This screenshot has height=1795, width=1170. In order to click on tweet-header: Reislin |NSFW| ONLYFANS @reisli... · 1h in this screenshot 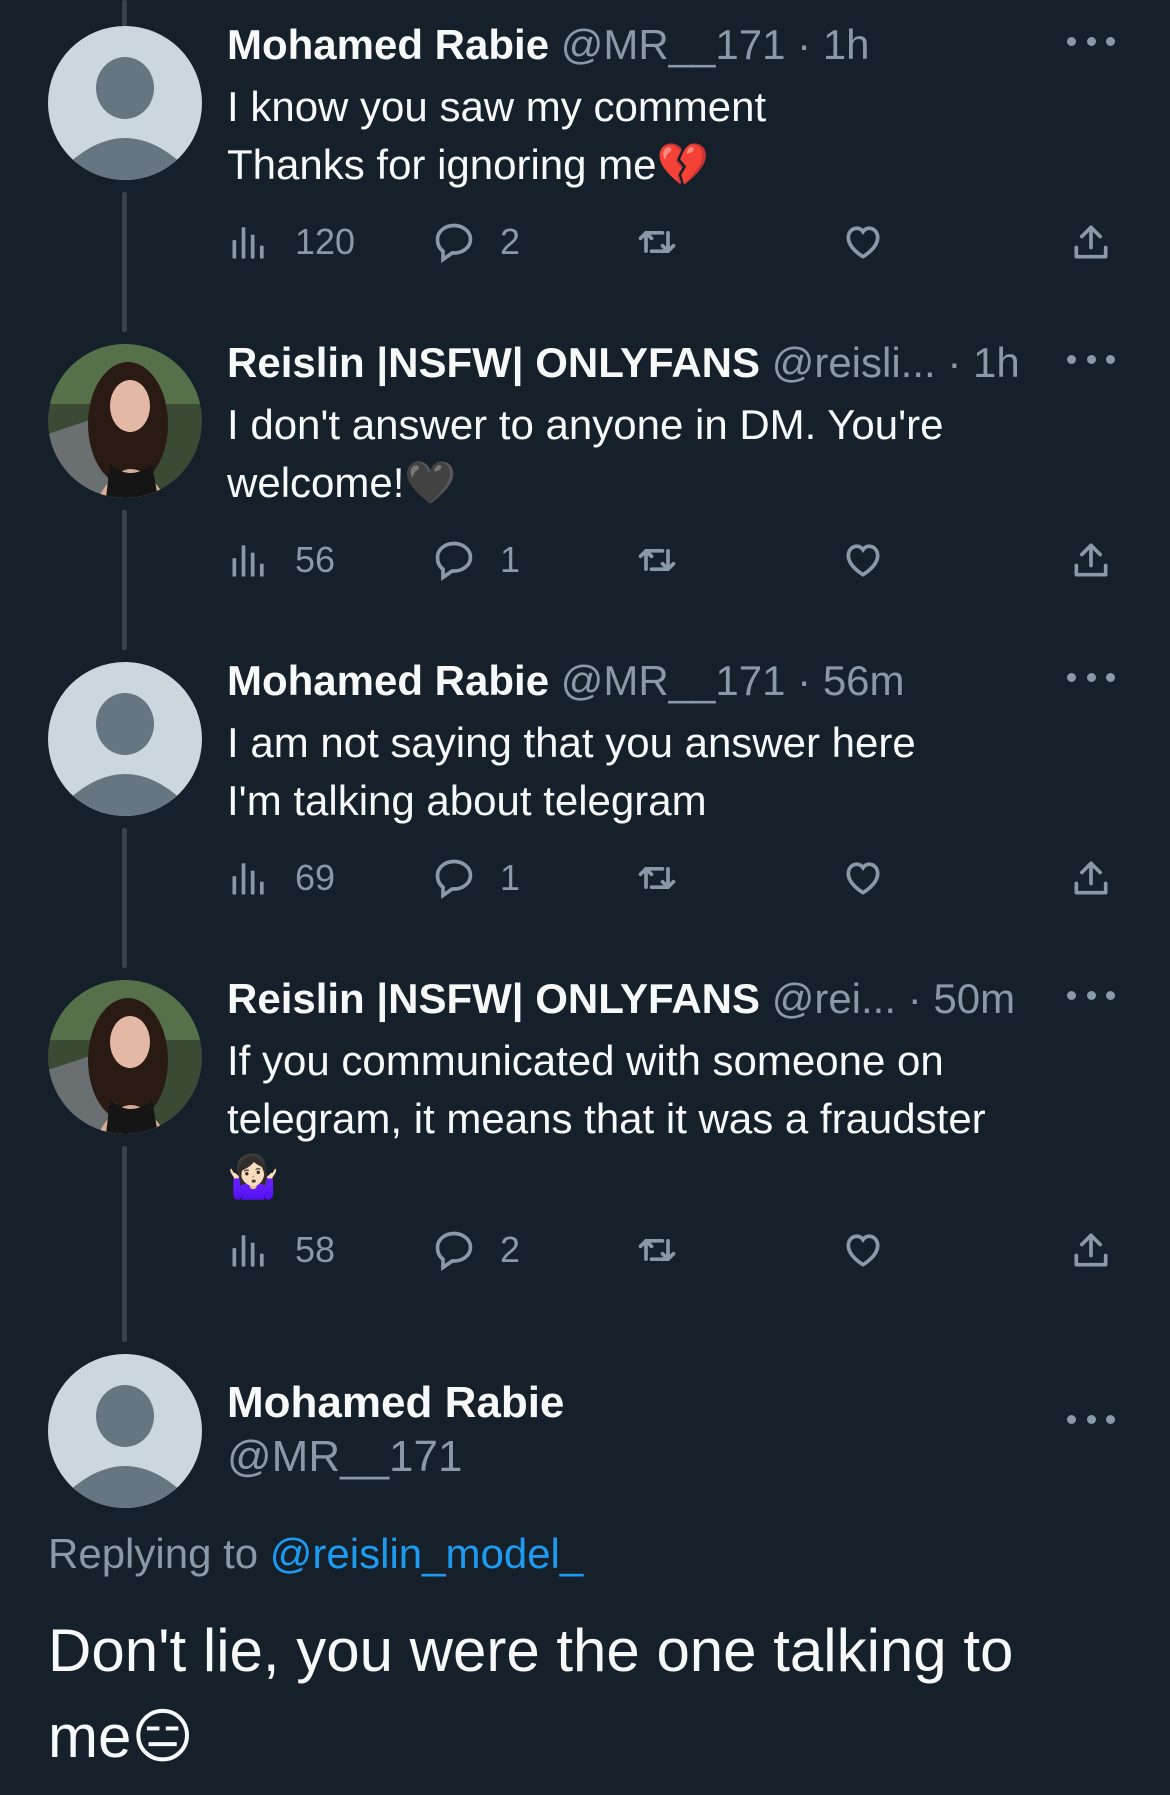, I will do `click(658, 363)`.